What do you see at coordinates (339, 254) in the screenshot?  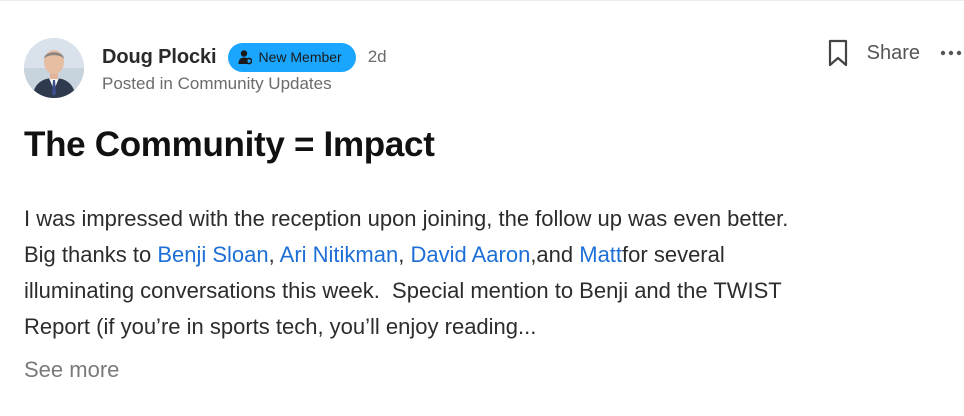 I see `mention-ari-nitikman: Ari Nitikman` at bounding box center [339, 254].